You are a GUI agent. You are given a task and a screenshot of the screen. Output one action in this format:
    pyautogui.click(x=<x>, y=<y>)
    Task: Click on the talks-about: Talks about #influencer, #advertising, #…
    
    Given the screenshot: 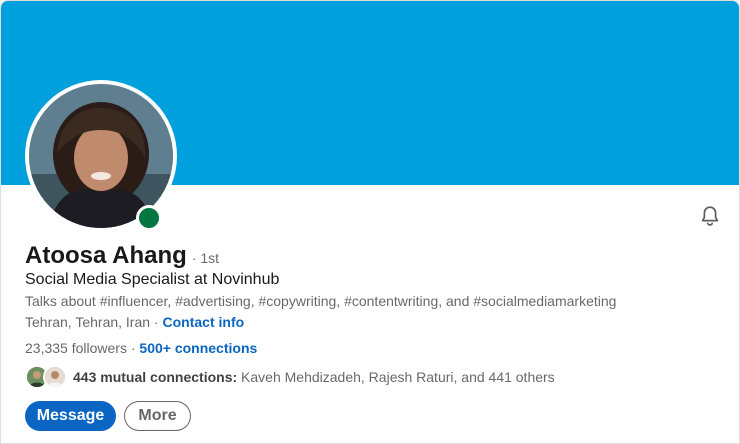 What is the action you would take?
    pyautogui.click(x=321, y=301)
    